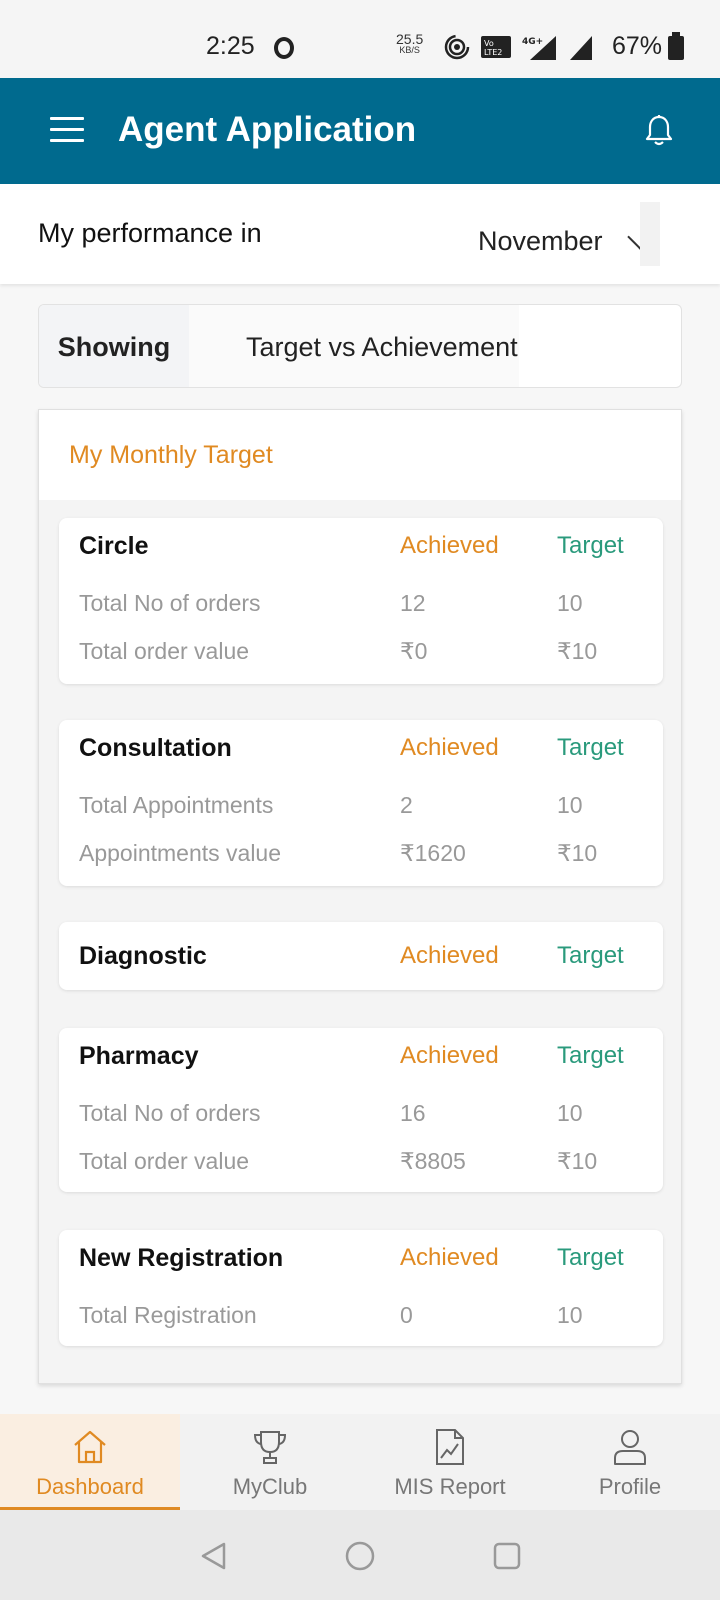  I want to click on metric-label: Total Registration, so click(168, 1315).